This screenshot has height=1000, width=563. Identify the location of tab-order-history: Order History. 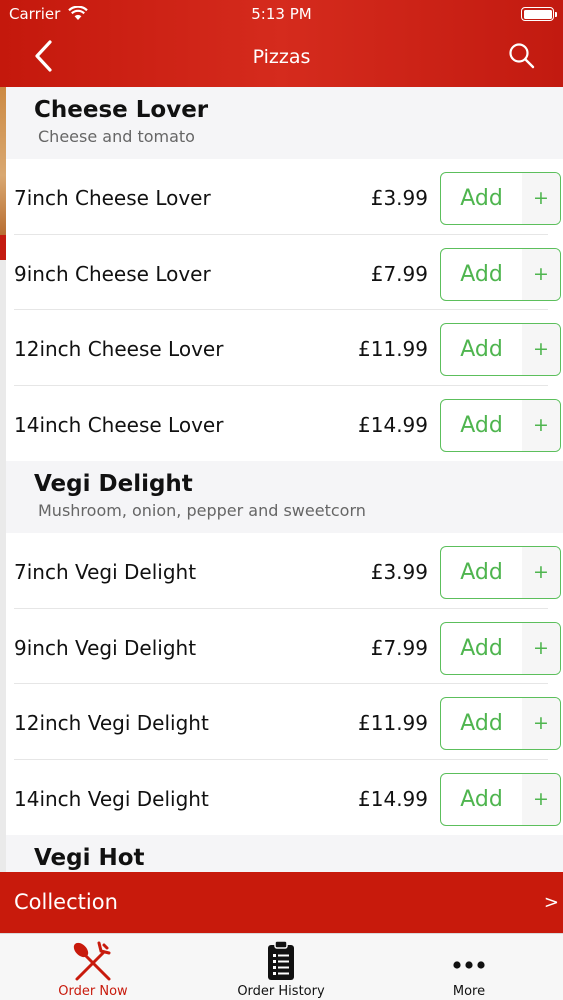
(281, 967).